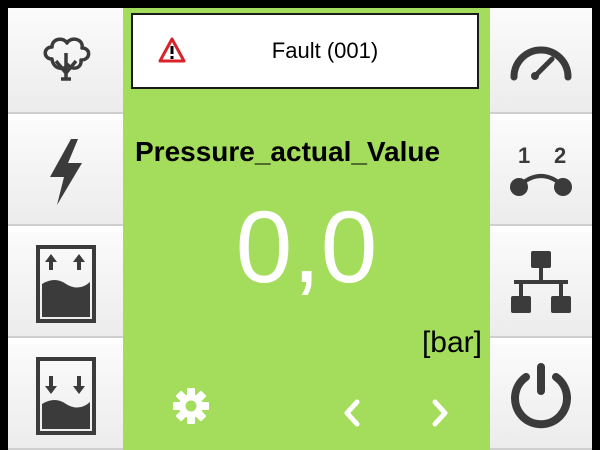 The image size is (600, 450). Describe the element at coordinates (541, 169) in the screenshot. I see `pump-sequence-icon: 1 2` at that location.